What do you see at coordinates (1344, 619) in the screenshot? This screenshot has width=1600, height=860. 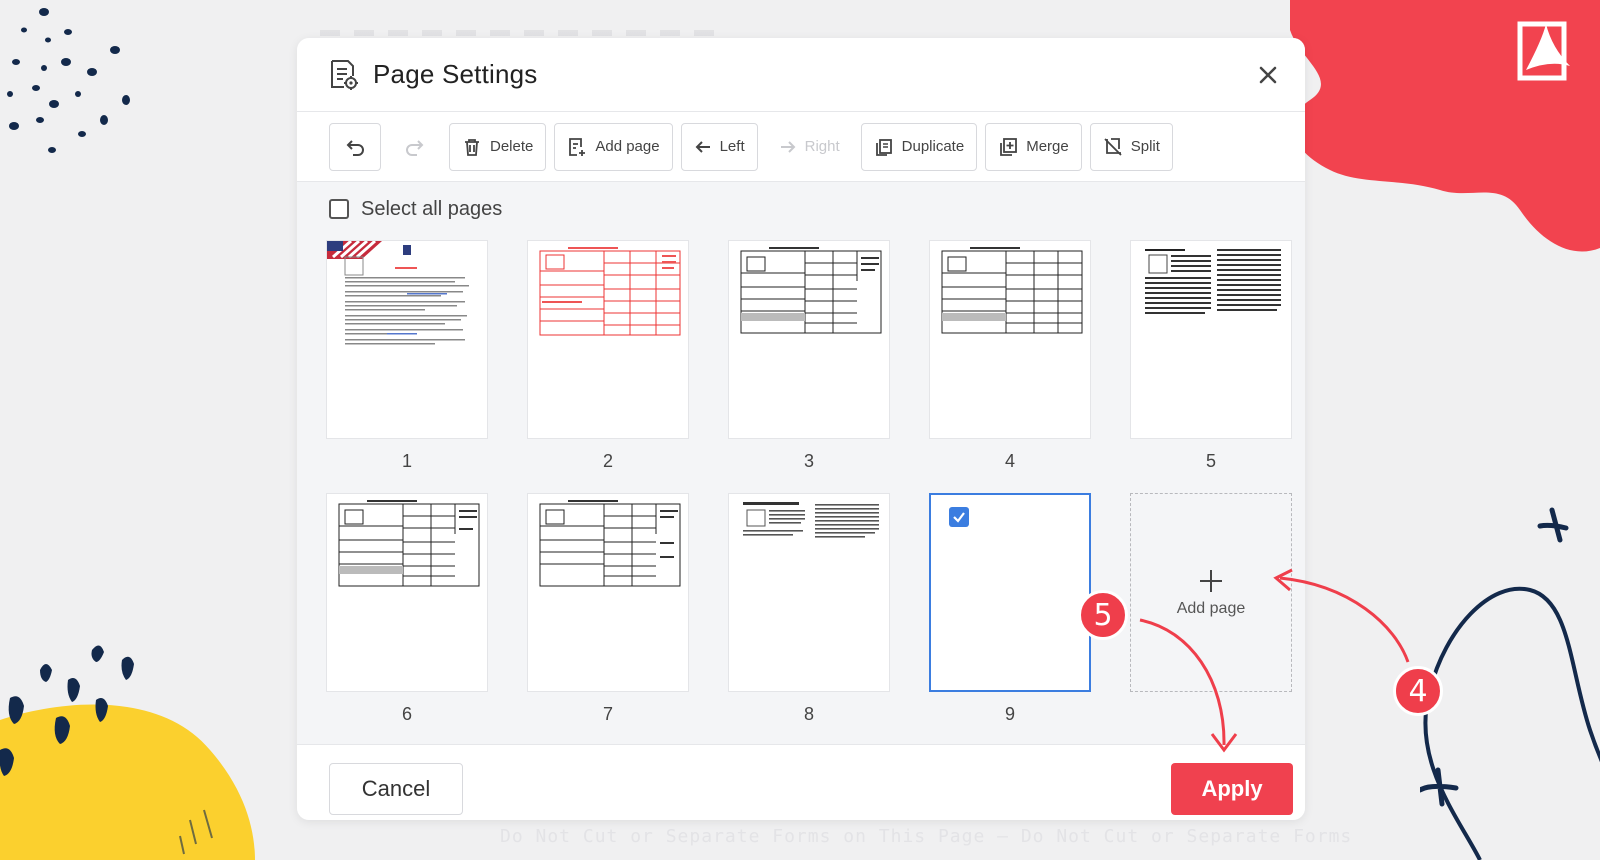 I see `arrow-to-add-page` at bounding box center [1344, 619].